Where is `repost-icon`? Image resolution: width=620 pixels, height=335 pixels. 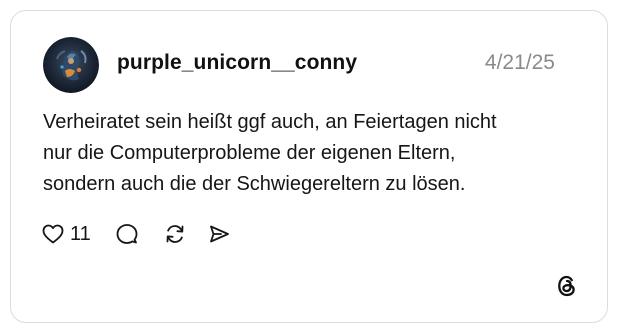 repost-icon is located at coordinates (175, 234).